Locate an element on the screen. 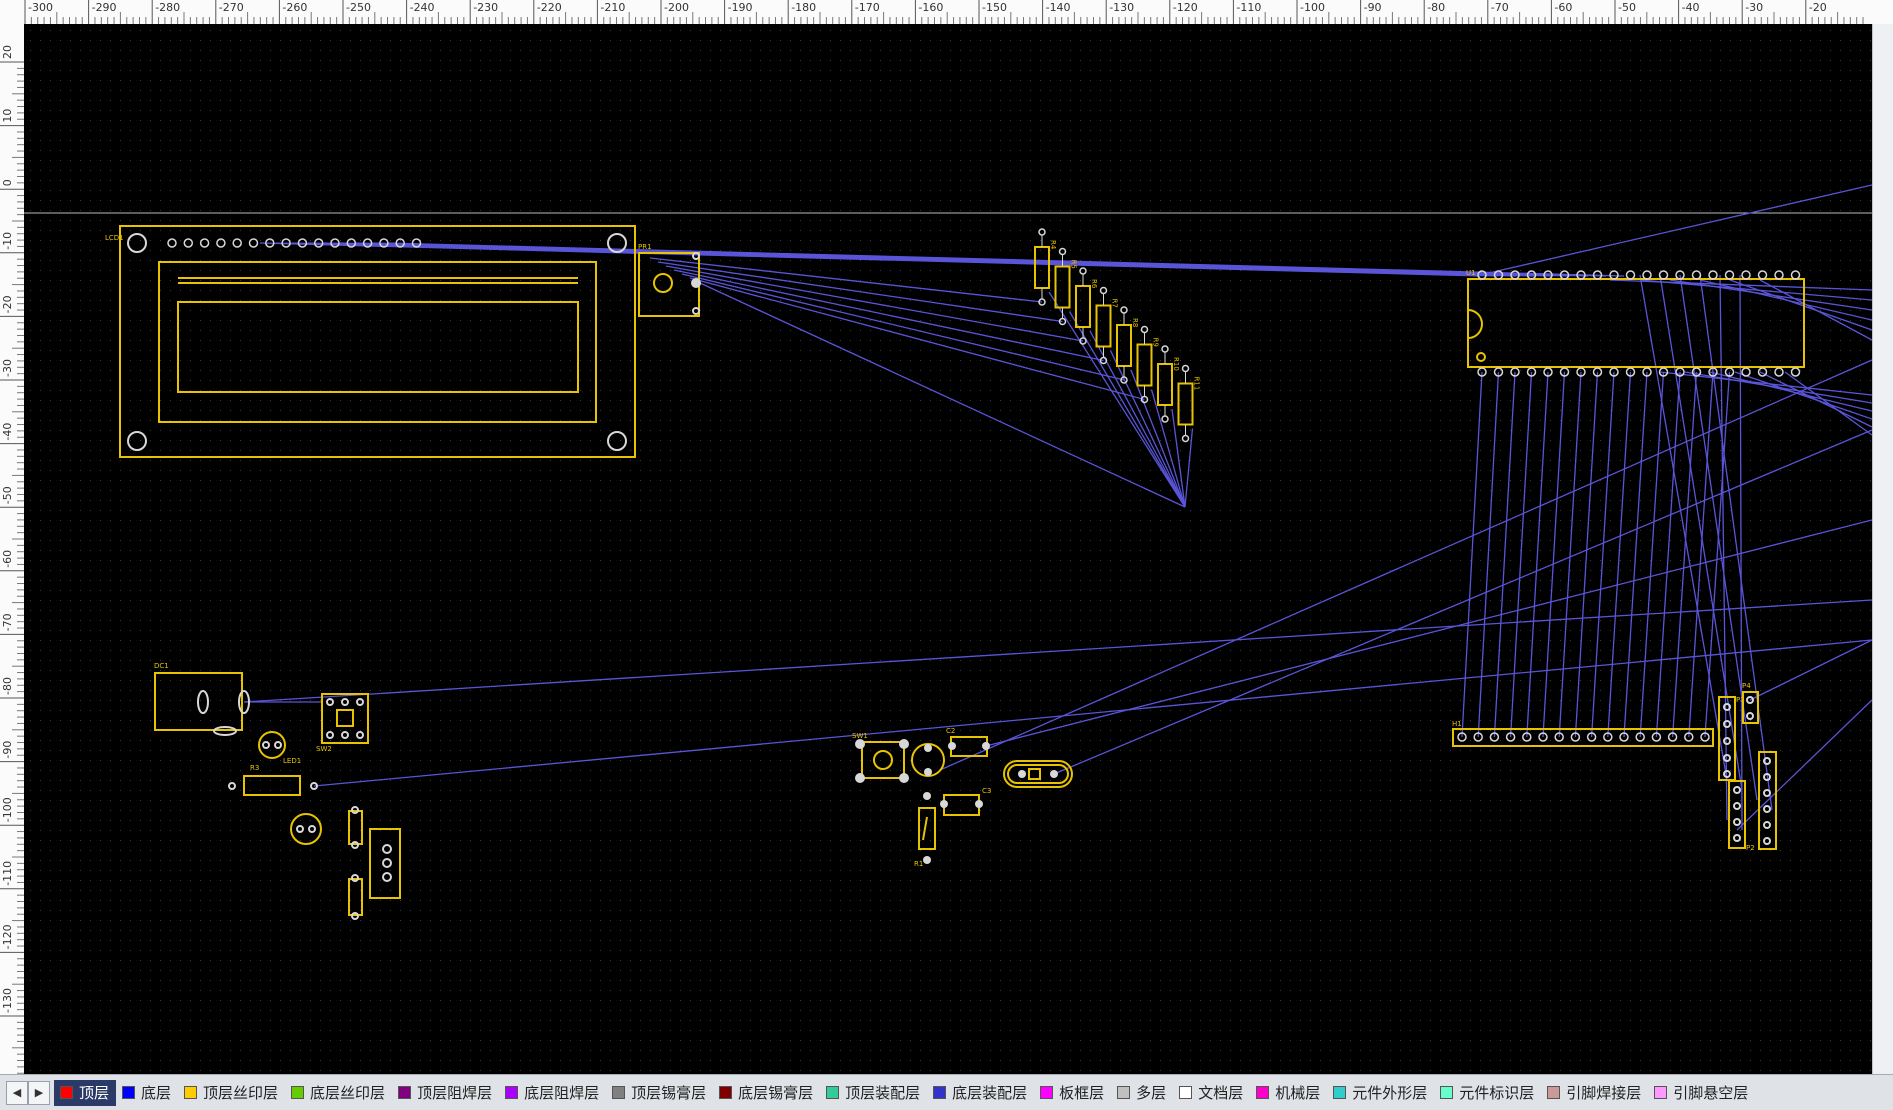 The width and height of the screenshot is (1893, 1110). h1-label: H1 is located at coordinates (1457, 724).